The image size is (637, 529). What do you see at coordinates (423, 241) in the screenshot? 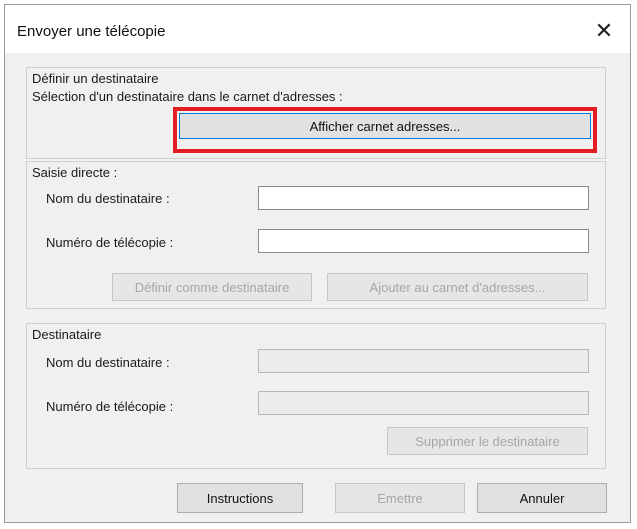
I see `direct-fax-input` at bounding box center [423, 241].